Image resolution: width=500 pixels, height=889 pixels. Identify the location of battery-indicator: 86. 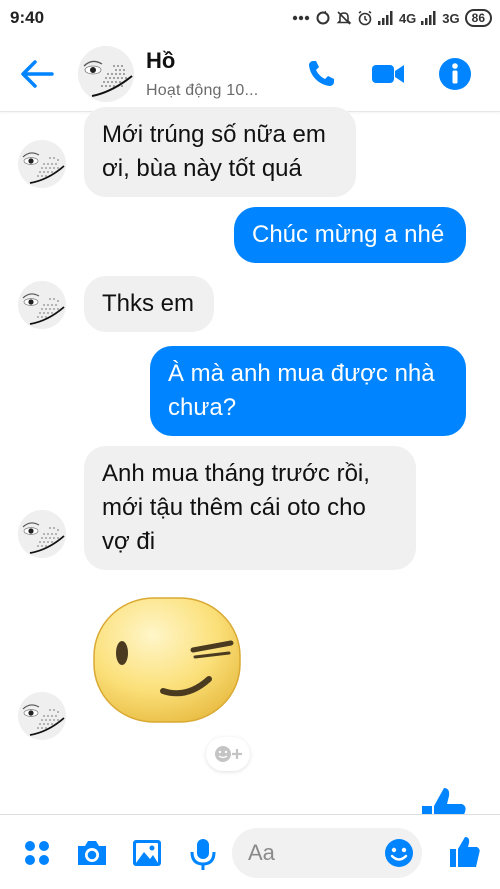
(478, 18).